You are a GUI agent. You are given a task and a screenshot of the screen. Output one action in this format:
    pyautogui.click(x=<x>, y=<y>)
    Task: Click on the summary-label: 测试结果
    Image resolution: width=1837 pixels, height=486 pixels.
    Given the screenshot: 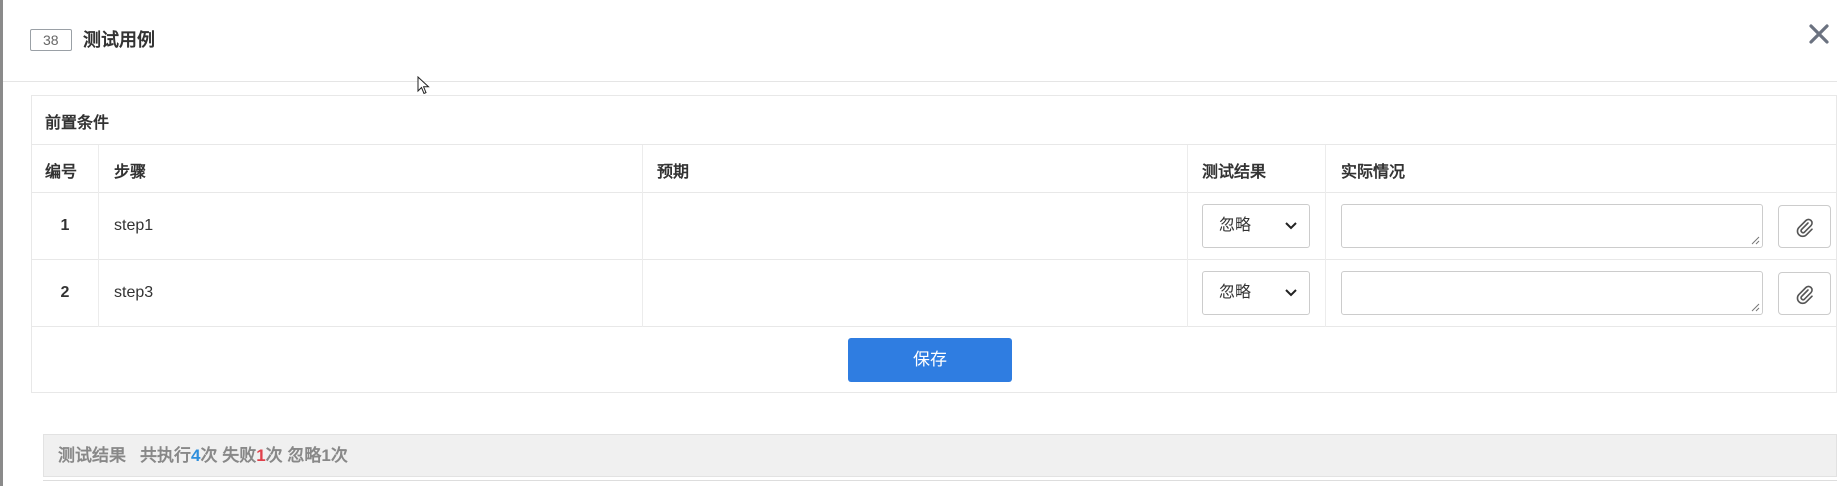 What is the action you would take?
    pyautogui.click(x=92, y=455)
    